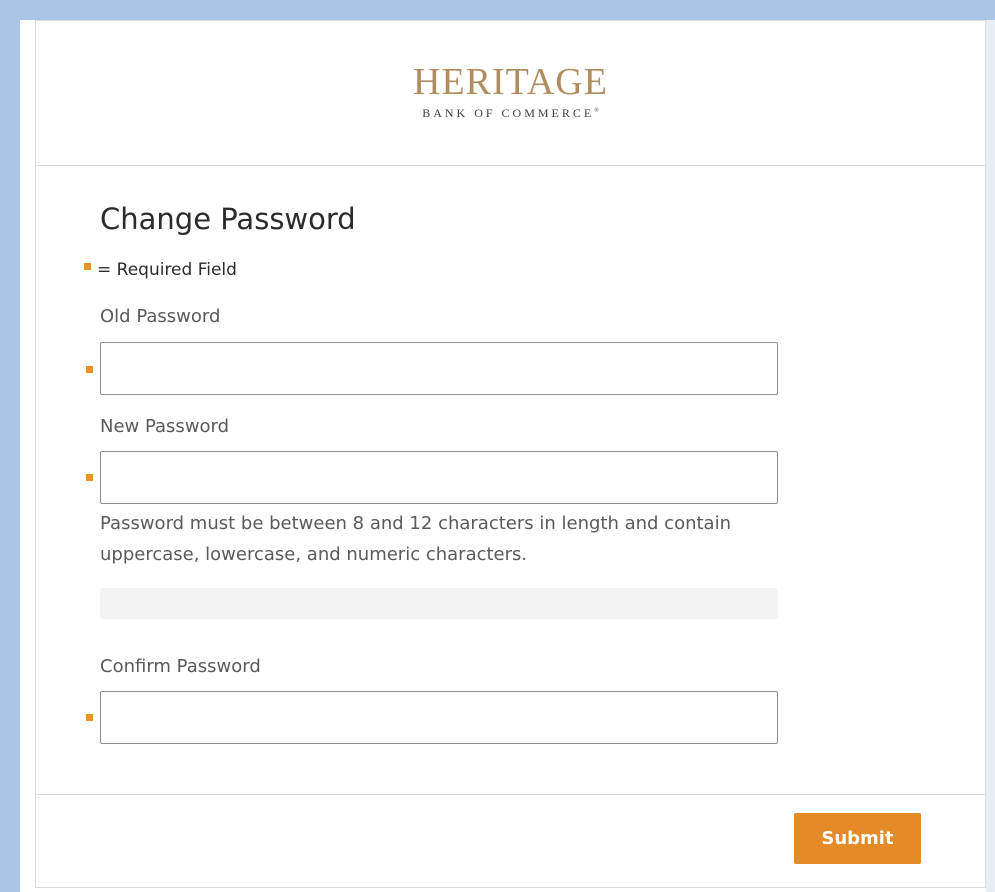  Describe the element at coordinates (439, 603) in the screenshot. I see `password-strength-meter` at that location.